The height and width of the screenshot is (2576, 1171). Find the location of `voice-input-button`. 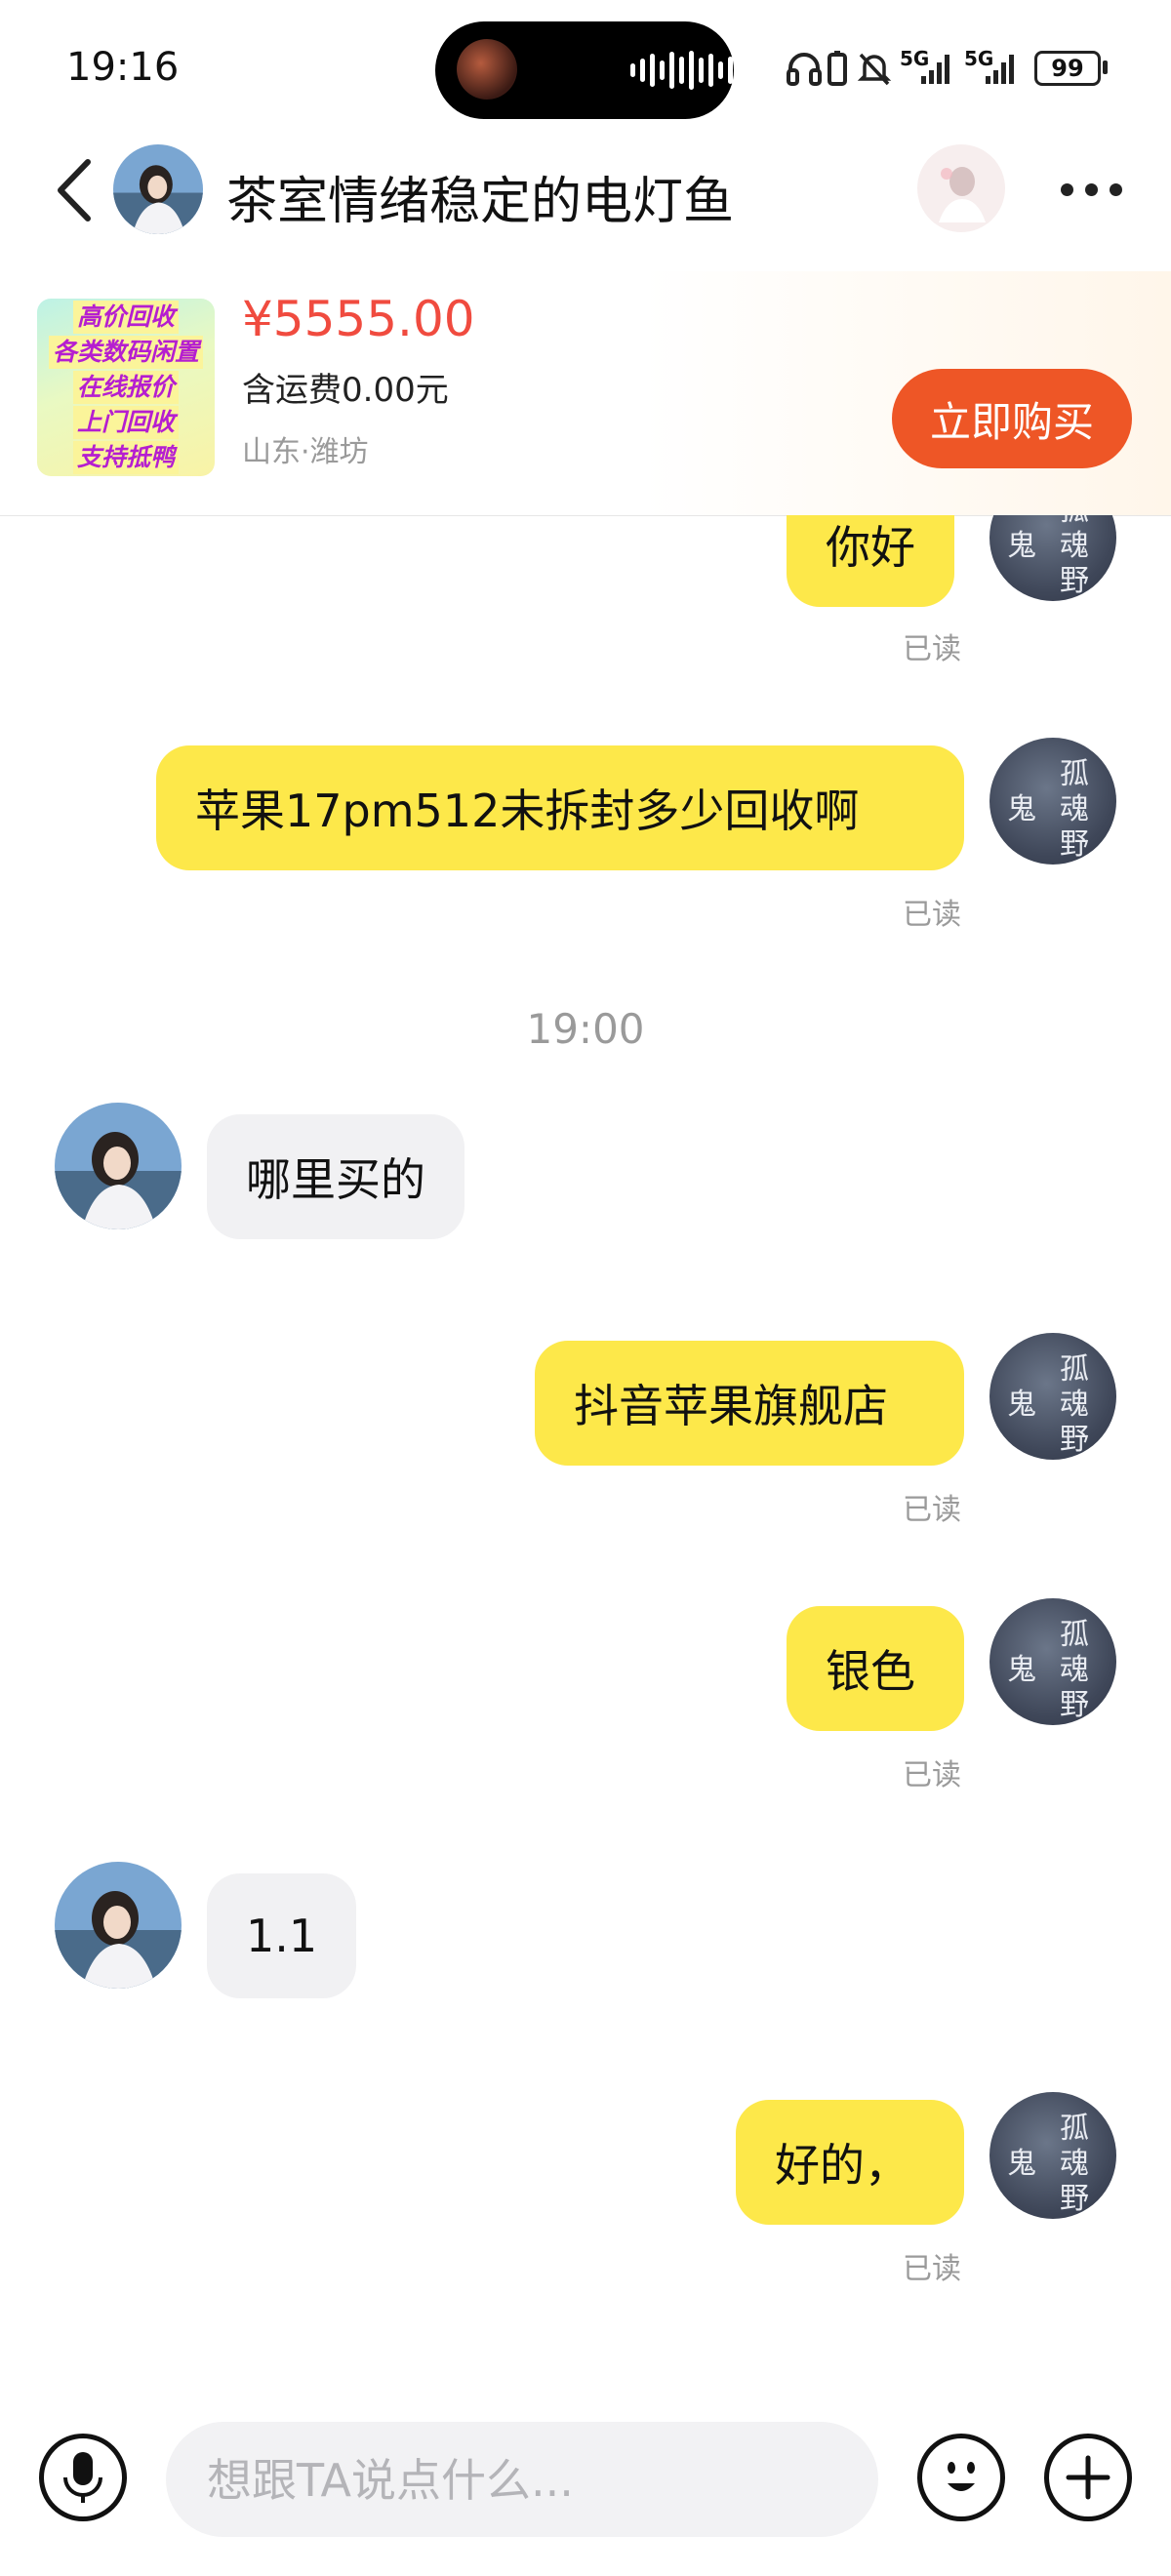

voice-input-button is located at coordinates (83, 2477).